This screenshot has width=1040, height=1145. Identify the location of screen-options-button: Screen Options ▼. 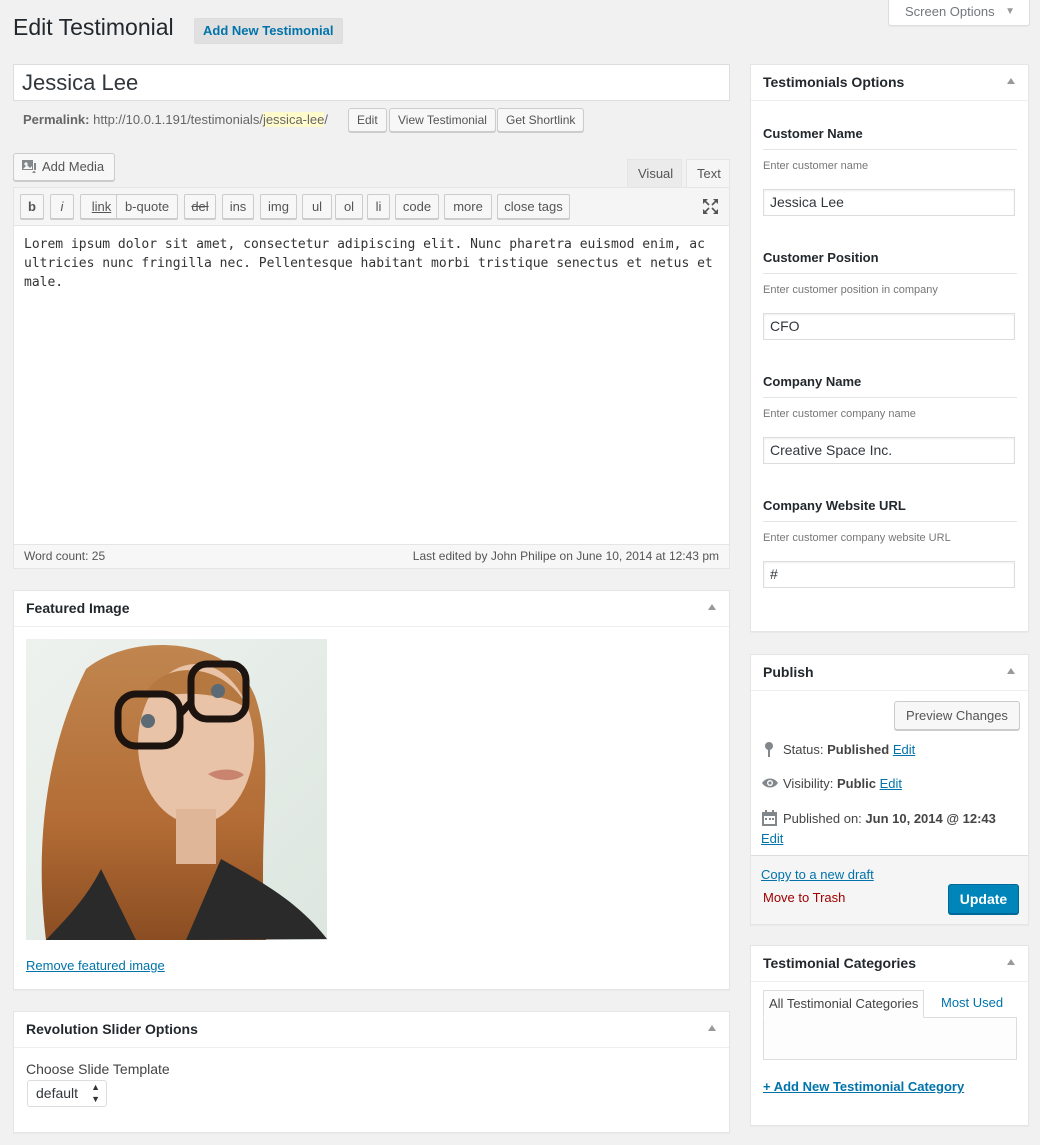
(959, 13).